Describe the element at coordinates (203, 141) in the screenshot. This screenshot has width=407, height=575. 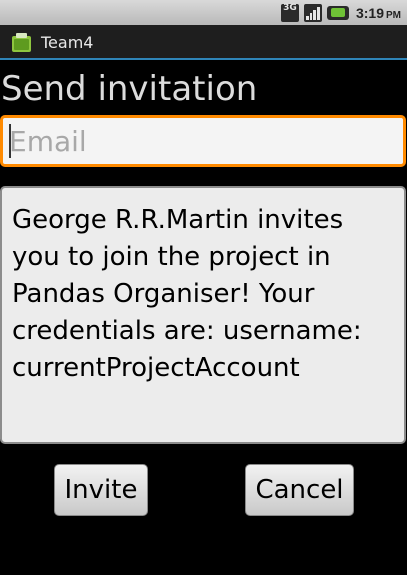
I see `email-field` at that location.